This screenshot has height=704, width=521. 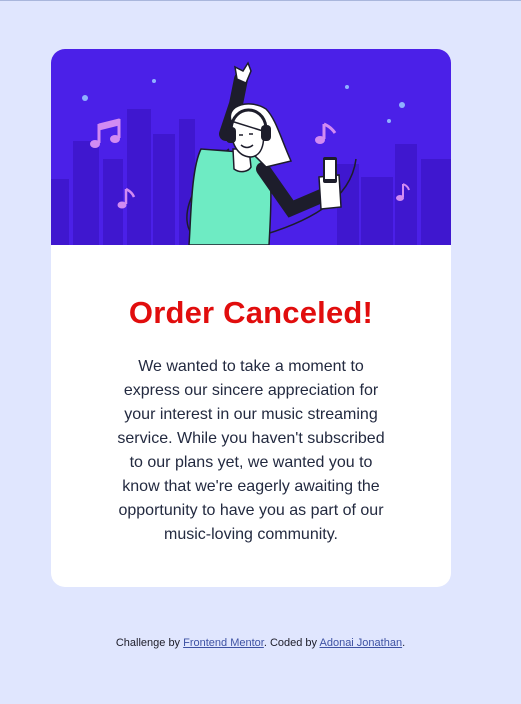 What do you see at coordinates (251, 312) in the screenshot?
I see `page-title: Order Canceled!` at bounding box center [251, 312].